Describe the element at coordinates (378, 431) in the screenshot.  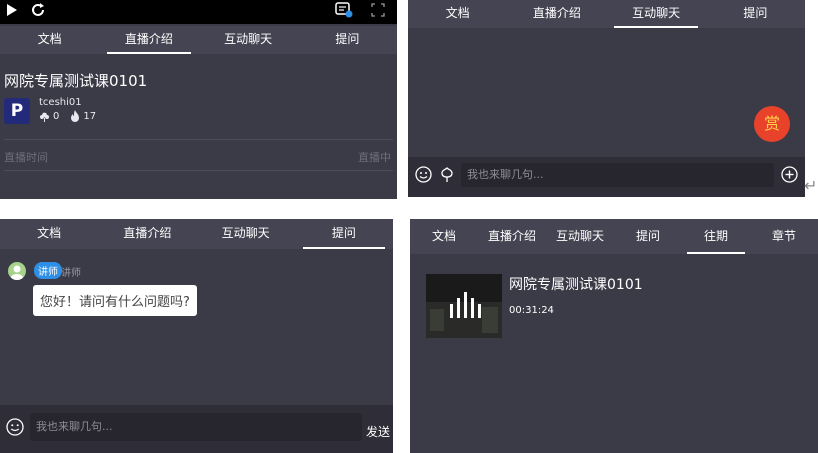
I see `send-button: 发送` at that location.